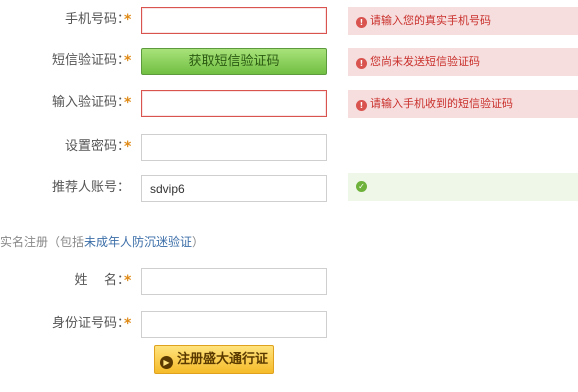 This screenshot has height=392, width=578. What do you see at coordinates (361, 186) in the screenshot?
I see `check-icon: ✓` at bounding box center [361, 186].